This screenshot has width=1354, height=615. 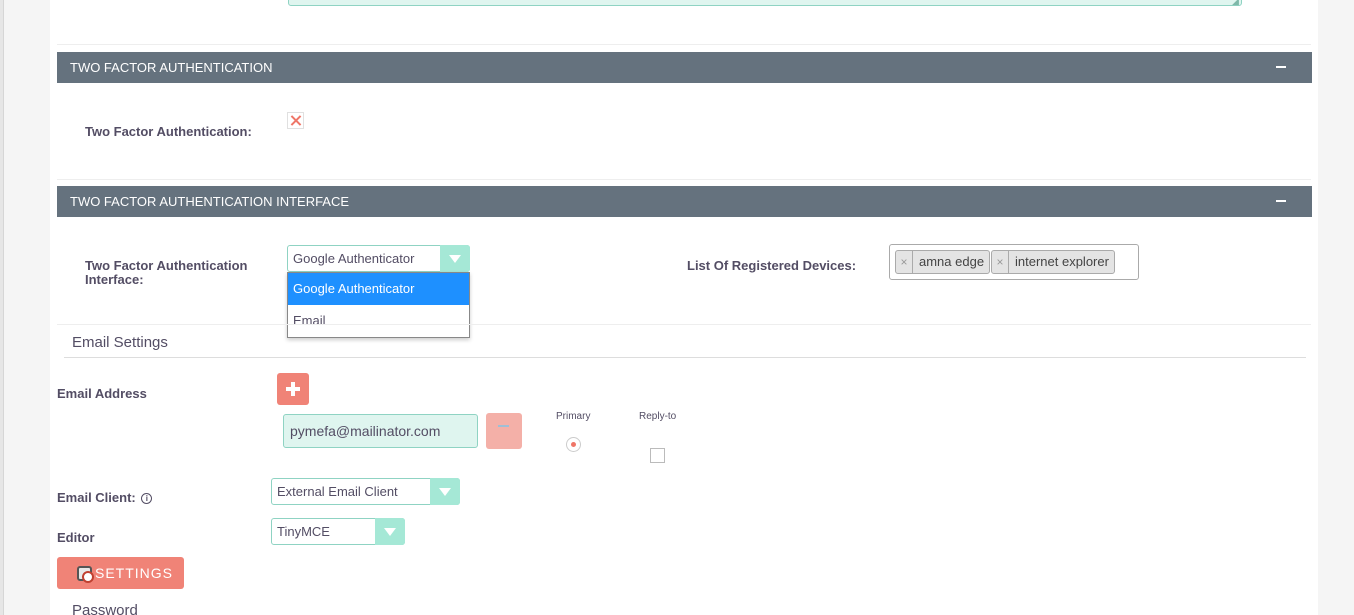 What do you see at coordinates (168, 131) in the screenshot?
I see `two-factor-label: Two Factor Authentication:` at bounding box center [168, 131].